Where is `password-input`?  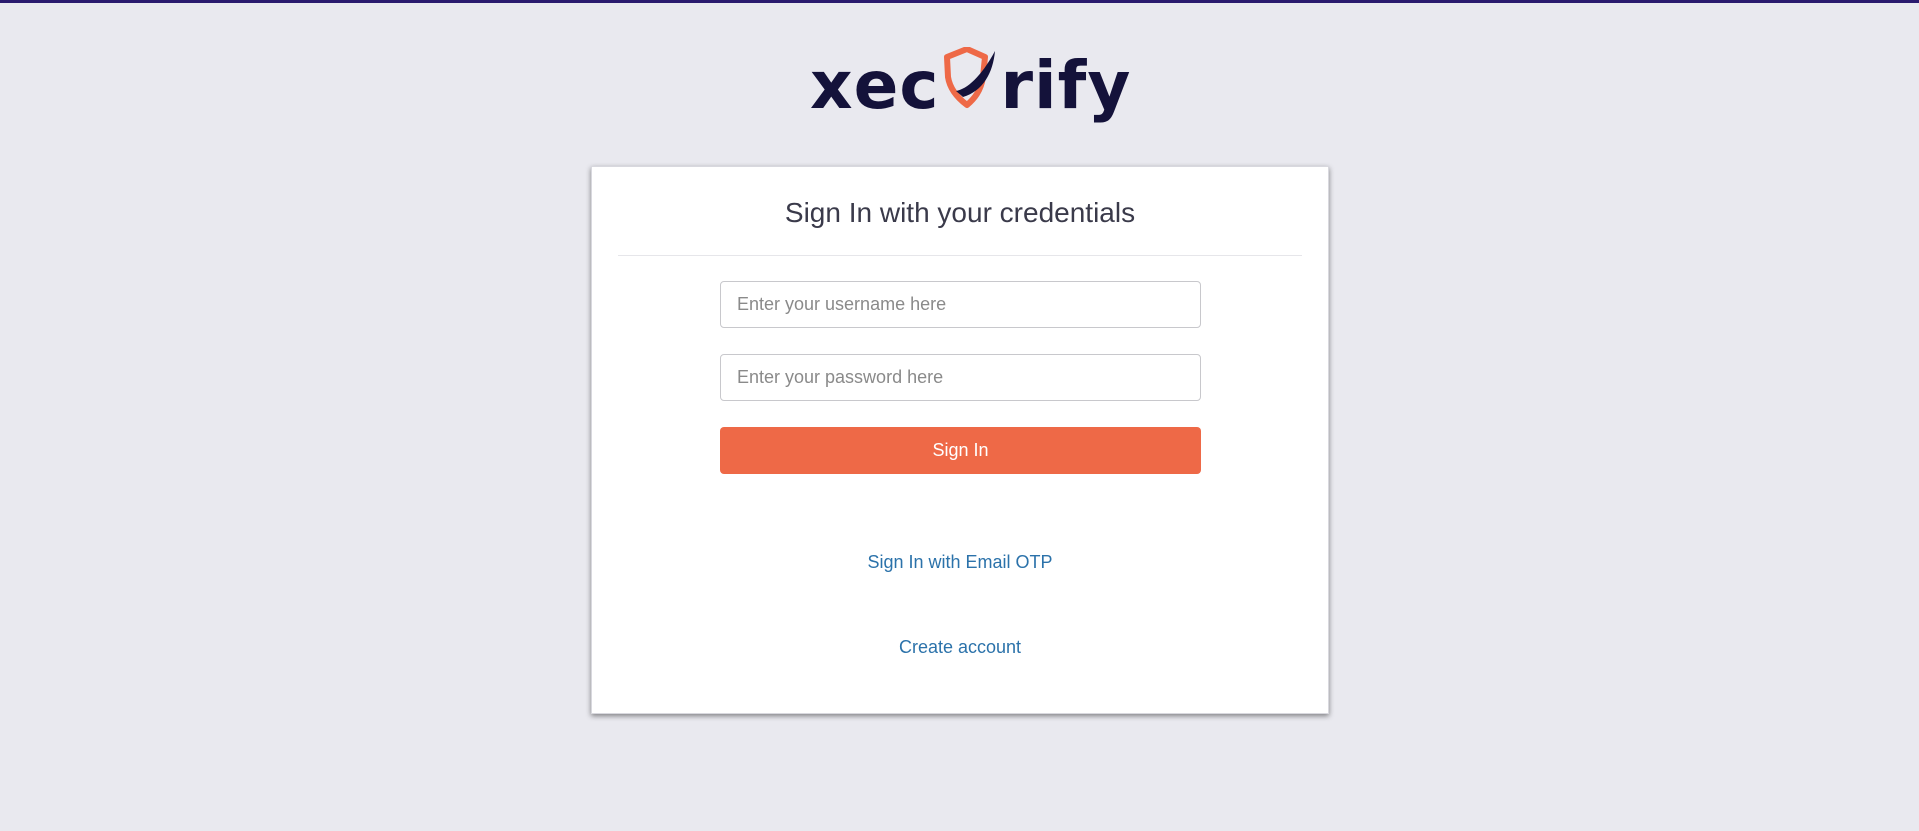
password-input is located at coordinates (960, 377).